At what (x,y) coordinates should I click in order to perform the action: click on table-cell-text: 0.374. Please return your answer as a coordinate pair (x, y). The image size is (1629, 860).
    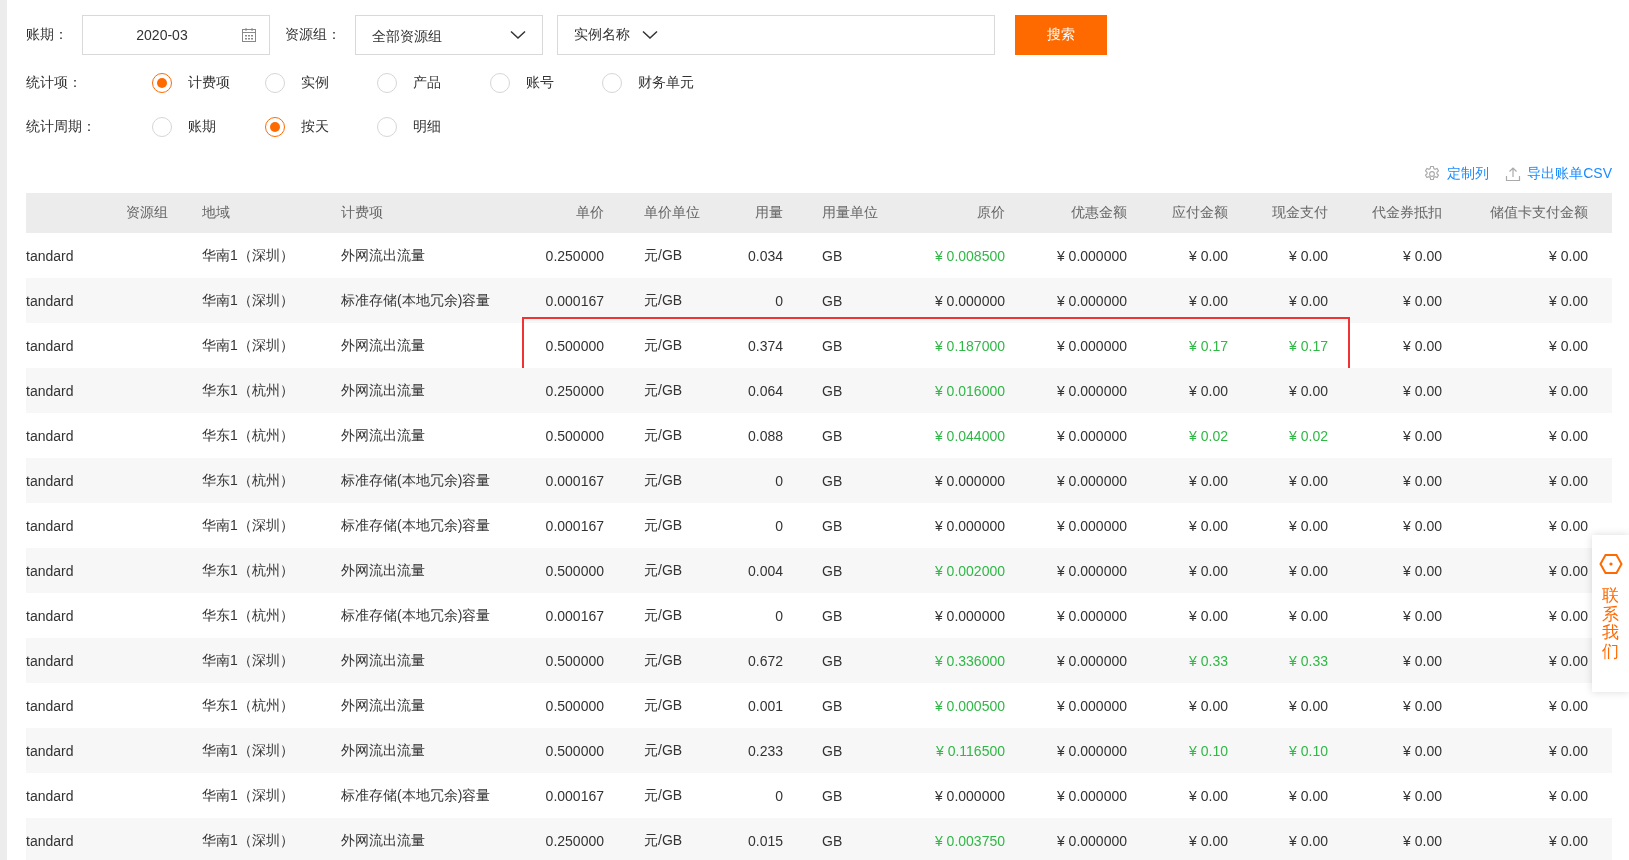
    Looking at the image, I should click on (764, 345).